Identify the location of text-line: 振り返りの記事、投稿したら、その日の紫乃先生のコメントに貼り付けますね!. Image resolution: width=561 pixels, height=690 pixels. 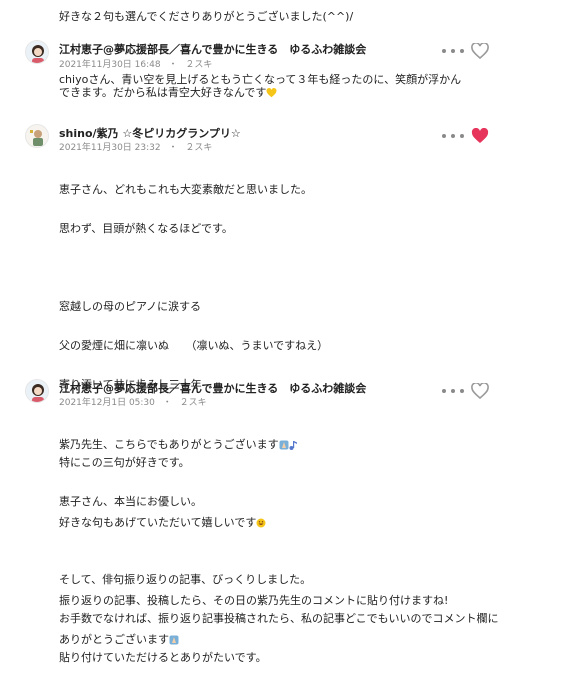
(254, 600).